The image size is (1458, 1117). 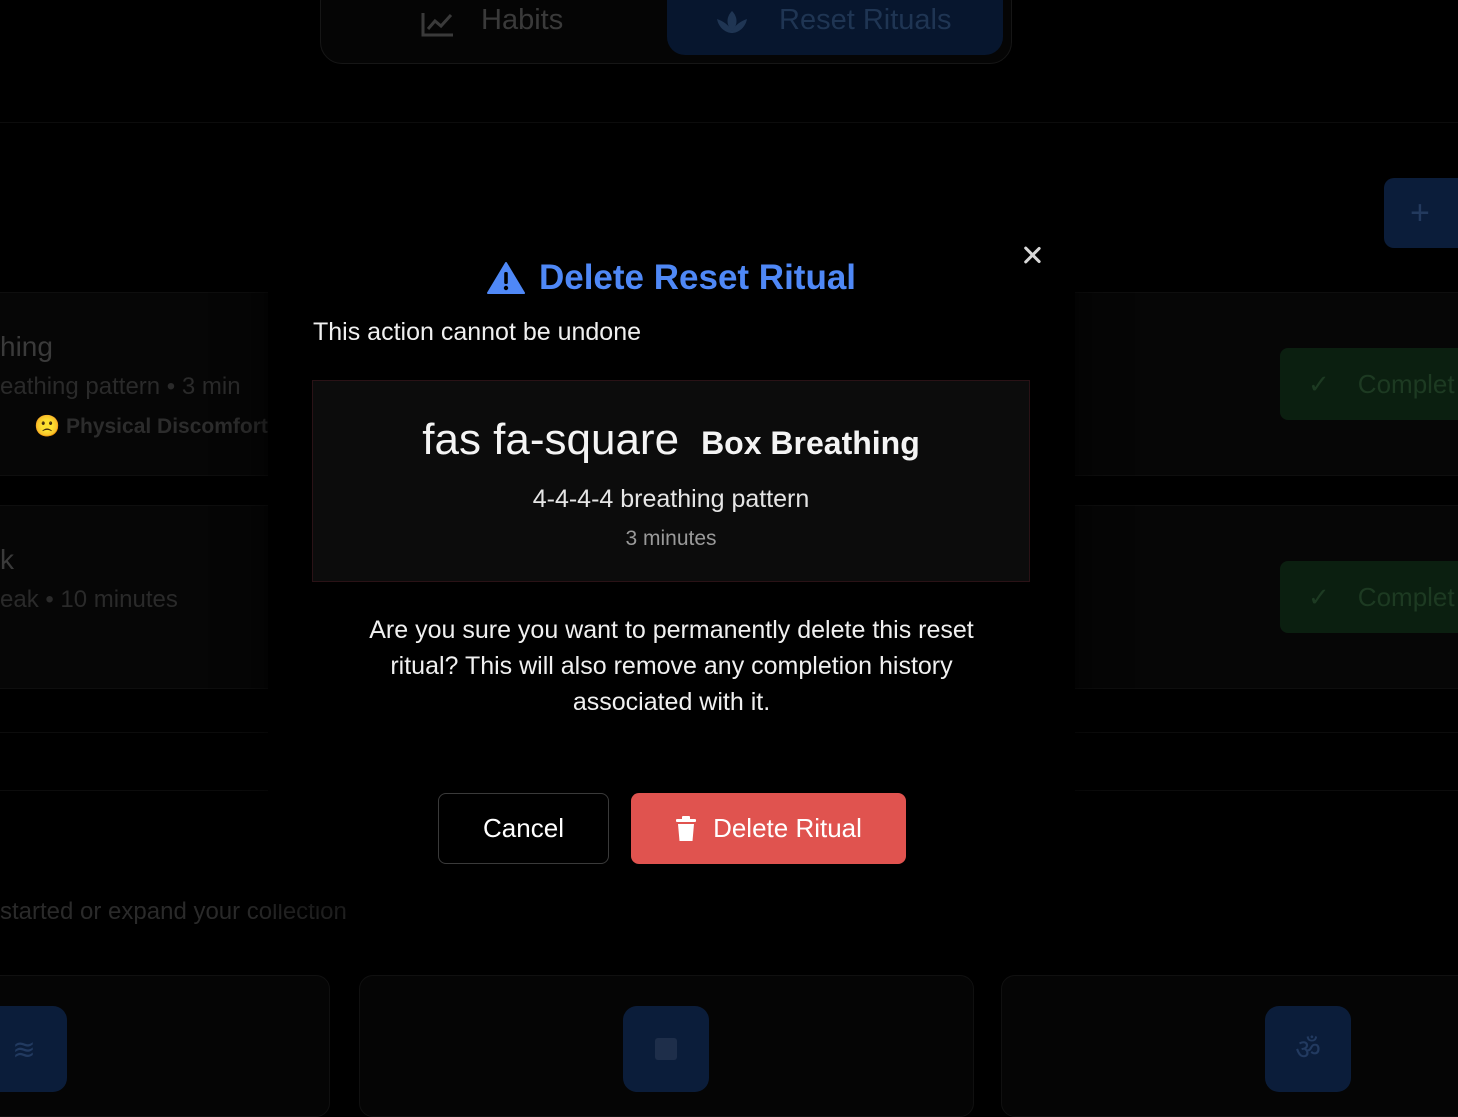 I want to click on dialog-title-text: Delete Reset Ritual, so click(x=697, y=277).